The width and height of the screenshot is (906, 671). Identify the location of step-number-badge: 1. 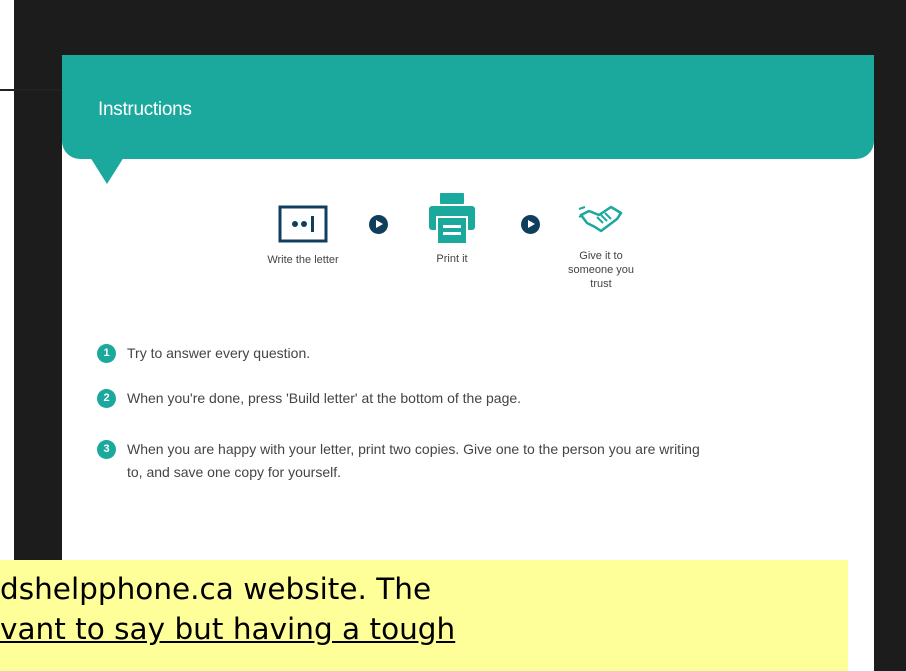
(106, 353).